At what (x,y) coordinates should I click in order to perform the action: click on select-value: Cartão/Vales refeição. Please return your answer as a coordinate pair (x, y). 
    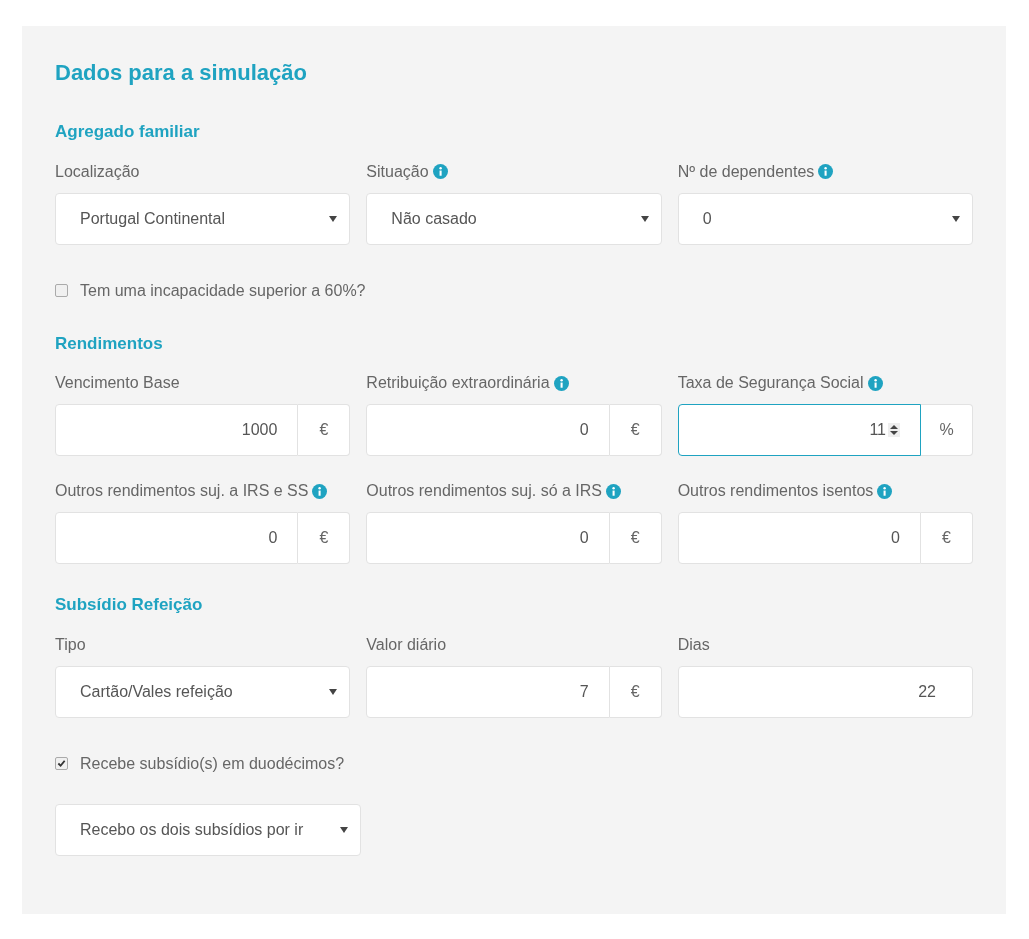
    Looking at the image, I should click on (156, 691).